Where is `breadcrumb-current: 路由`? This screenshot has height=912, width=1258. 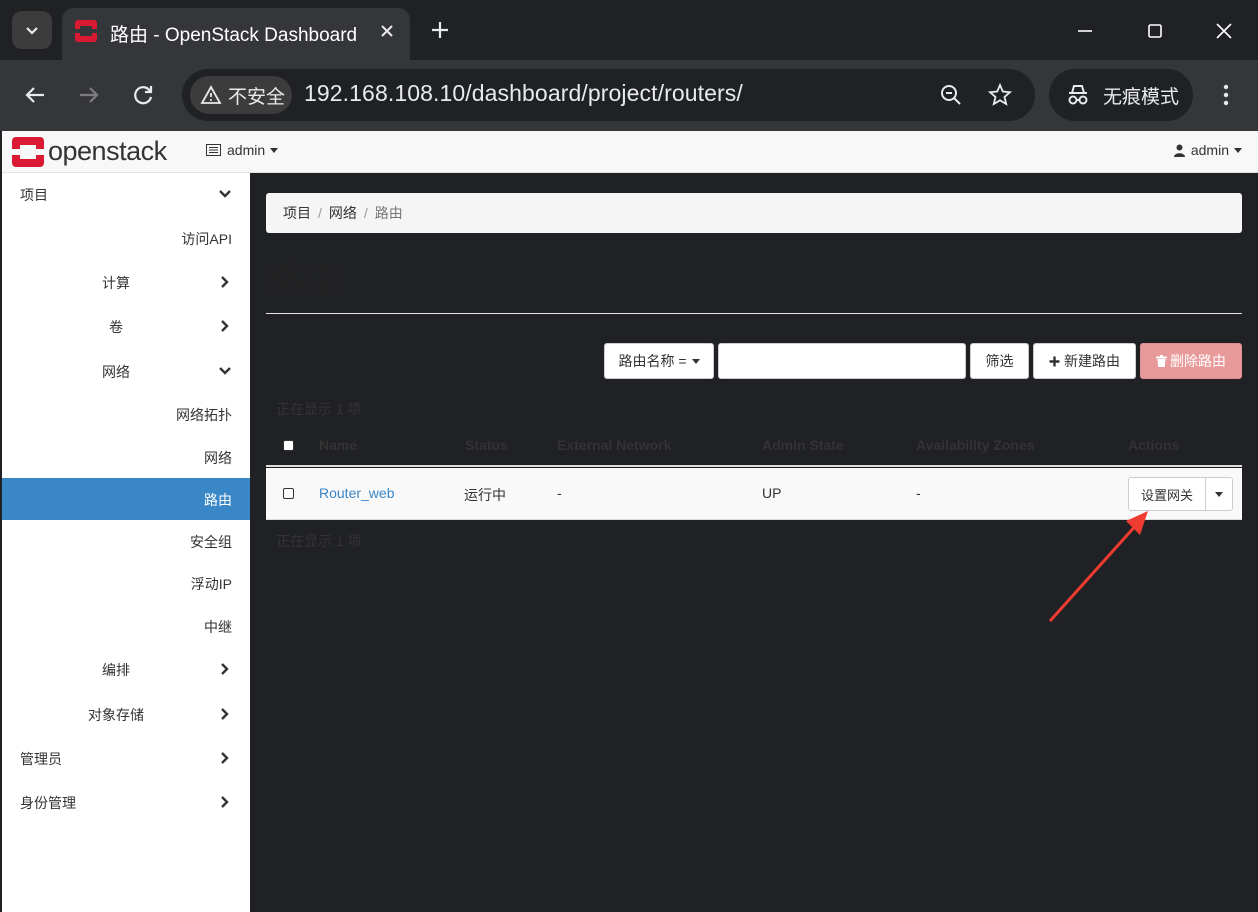 breadcrumb-current: 路由 is located at coordinates (388, 213).